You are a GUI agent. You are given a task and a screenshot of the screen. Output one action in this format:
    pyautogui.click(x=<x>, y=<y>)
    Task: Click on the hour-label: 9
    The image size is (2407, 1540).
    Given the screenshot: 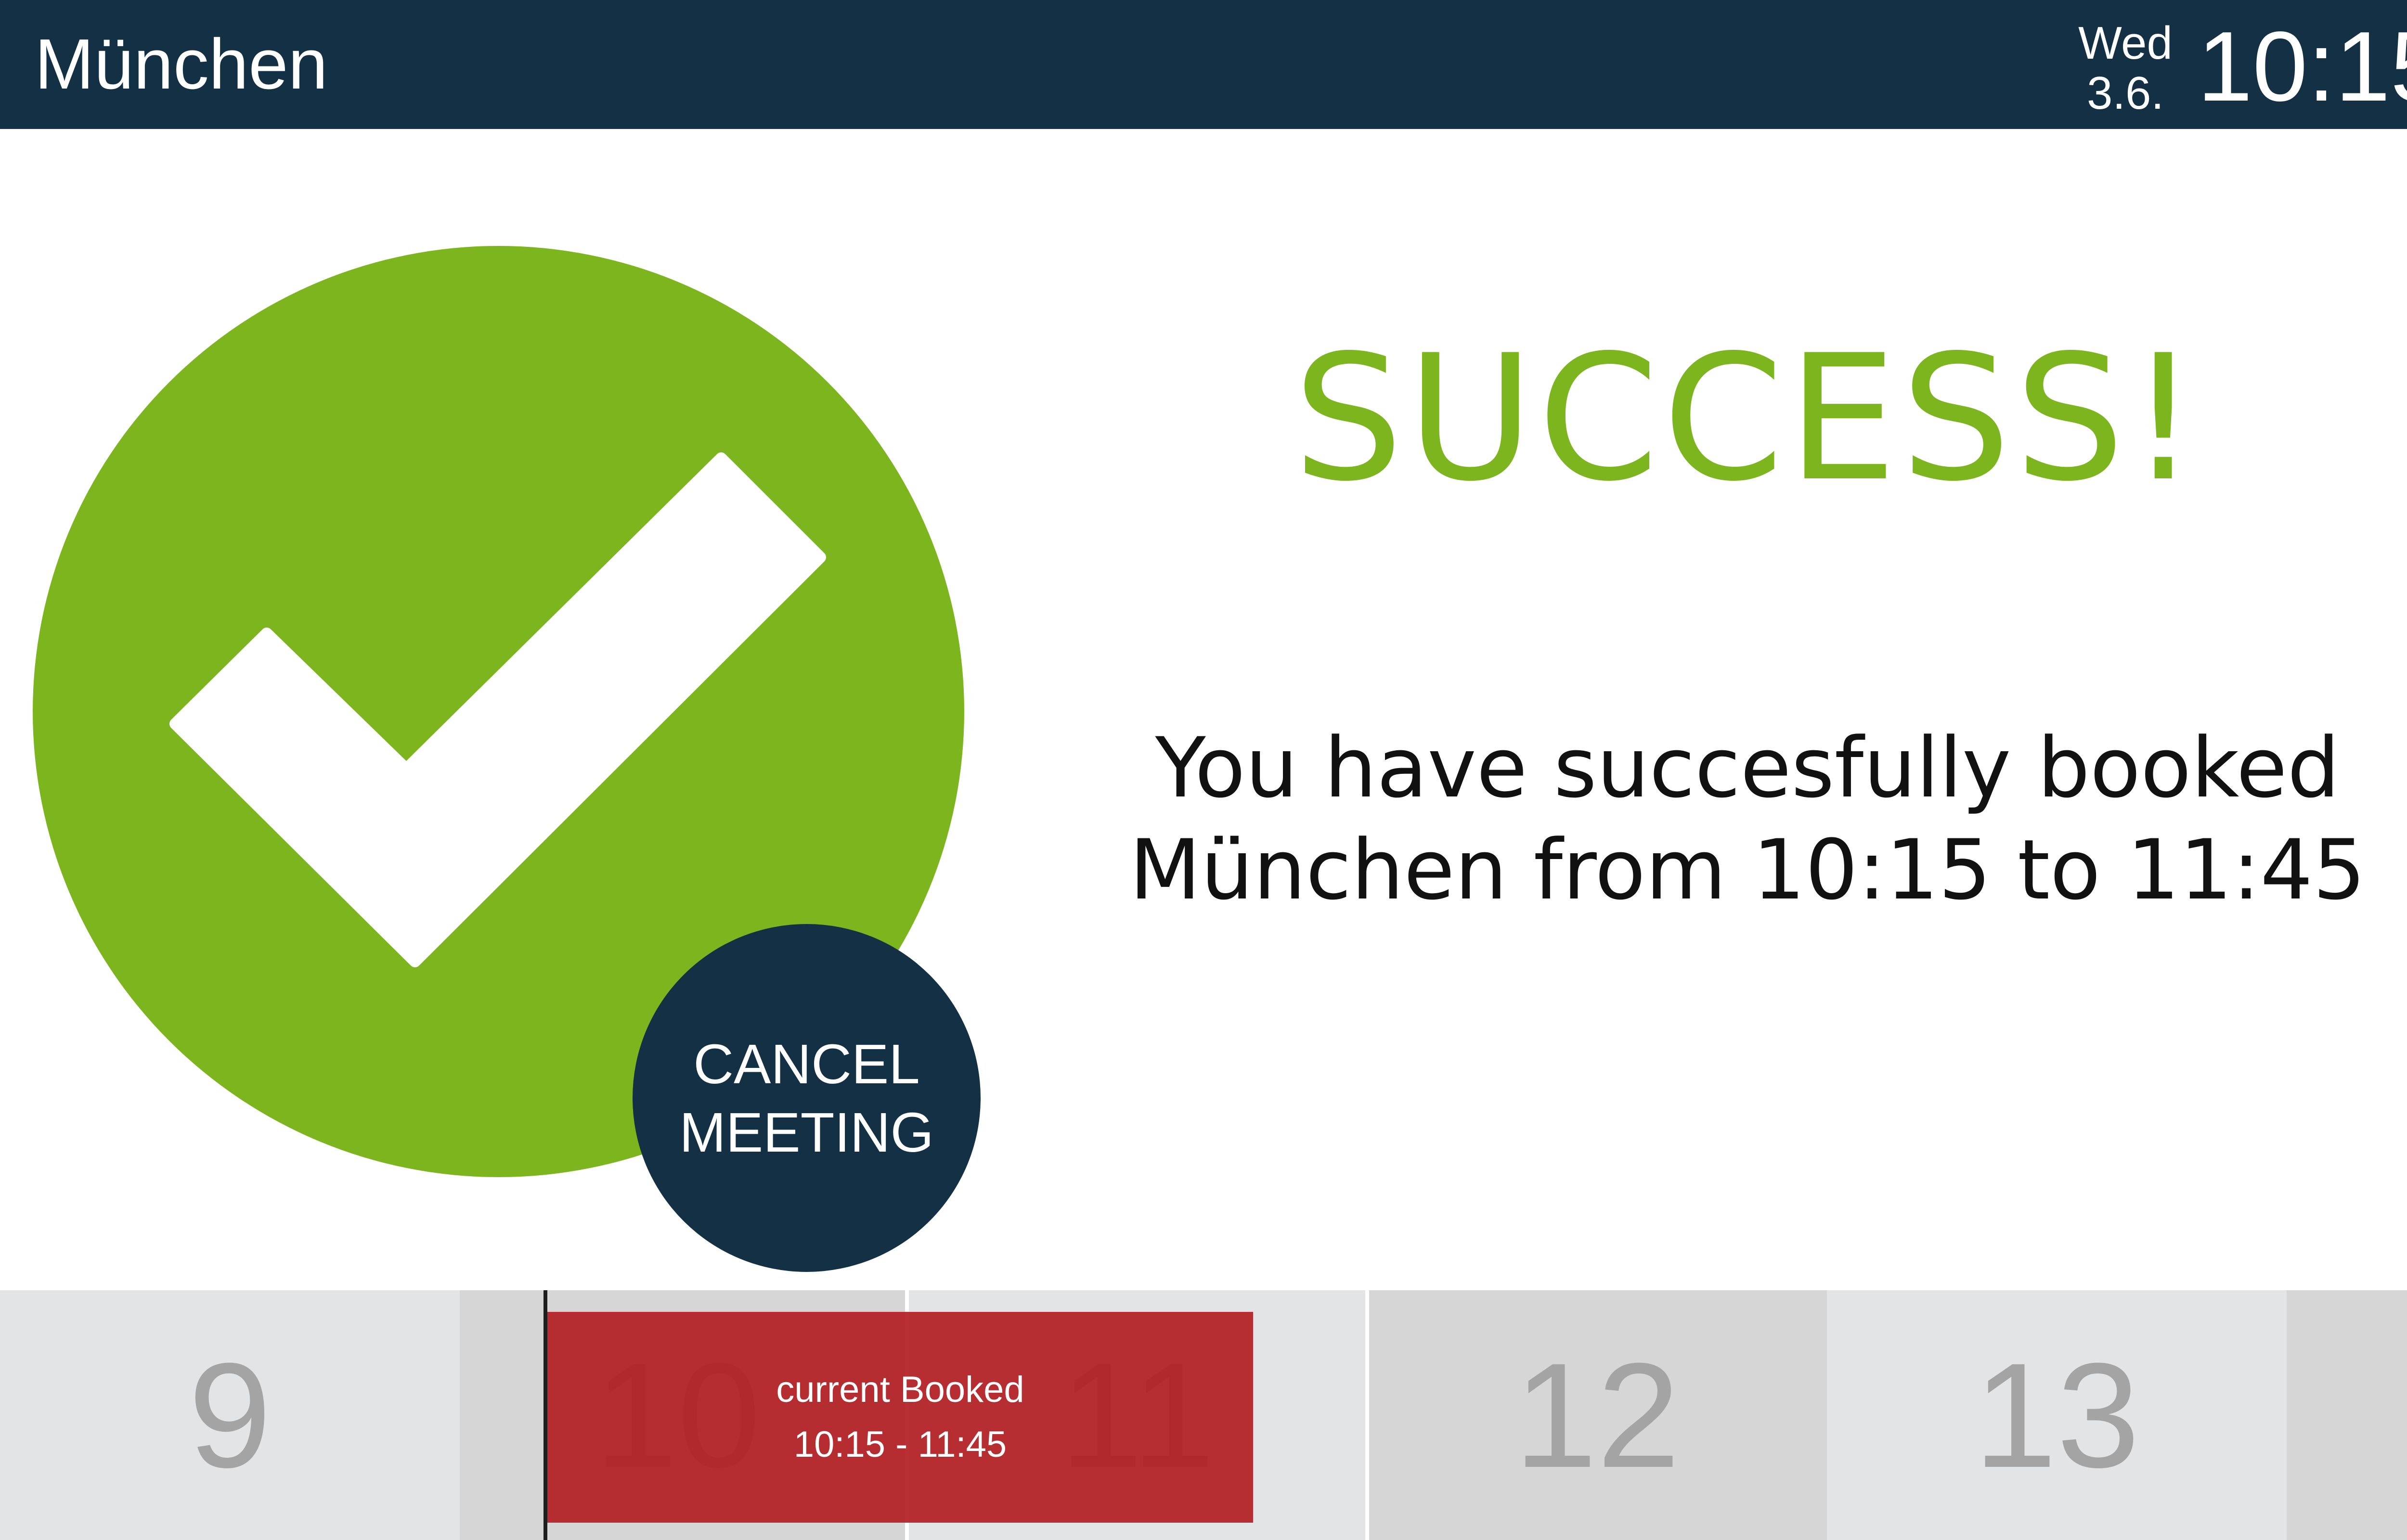 What is the action you would take?
    pyautogui.click(x=230, y=1415)
    